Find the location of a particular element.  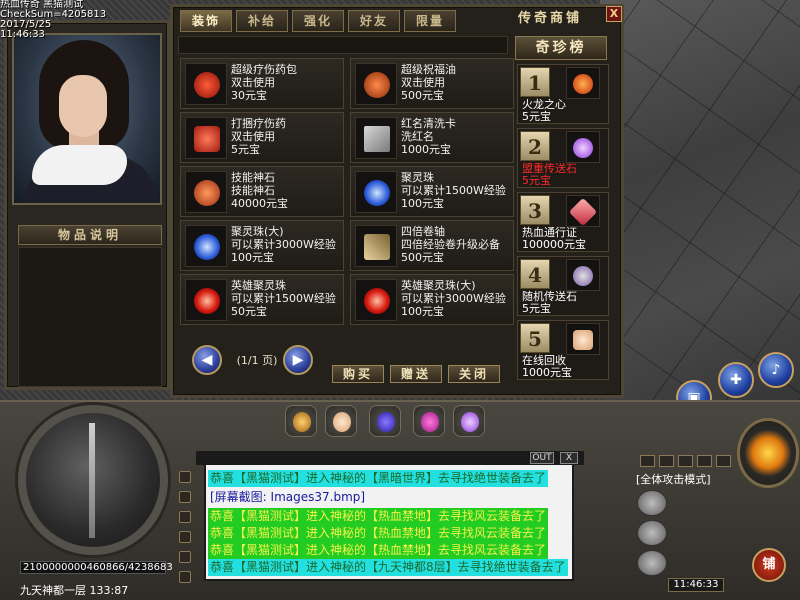

rank-badge: 3 is located at coordinates (535, 210).